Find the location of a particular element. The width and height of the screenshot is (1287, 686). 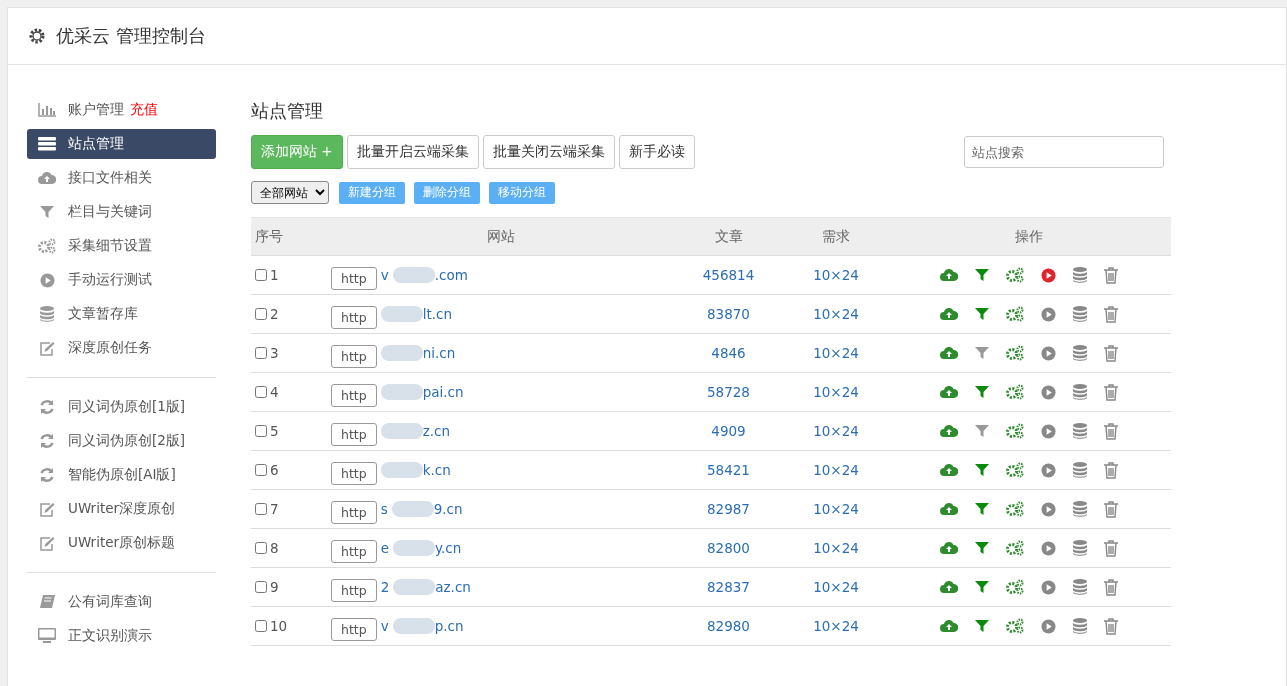

sidebar-item: 栏目与关键词 is located at coordinates (121, 212).